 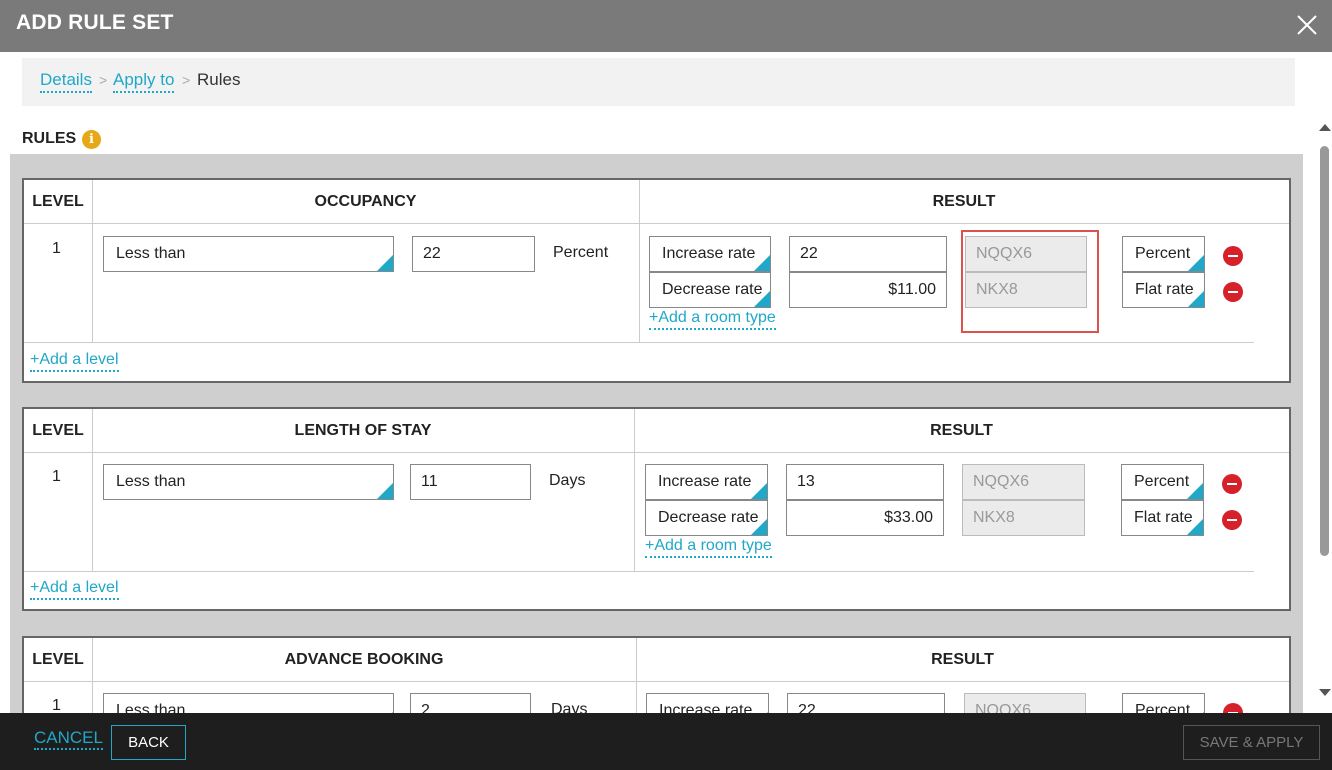 I want to click on result-amount-input: $33.00, so click(x=865, y=518).